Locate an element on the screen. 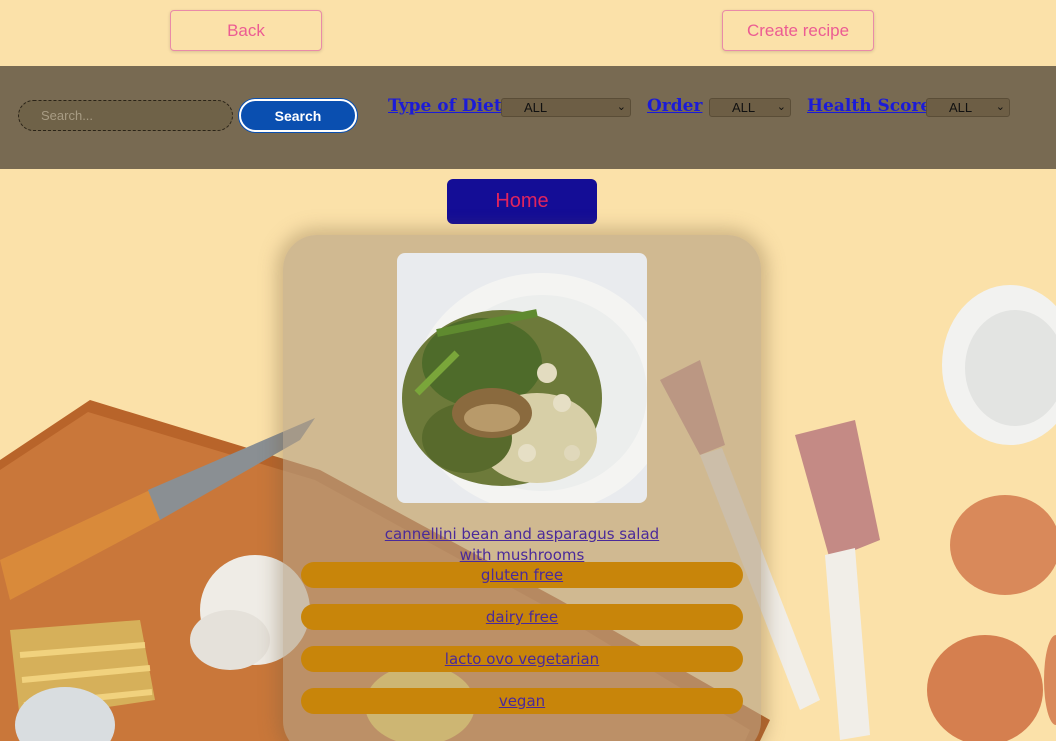 Image resolution: width=1056 pixels, height=741 pixels. diet-tag: lacto ovo vegetarian is located at coordinates (522, 659).